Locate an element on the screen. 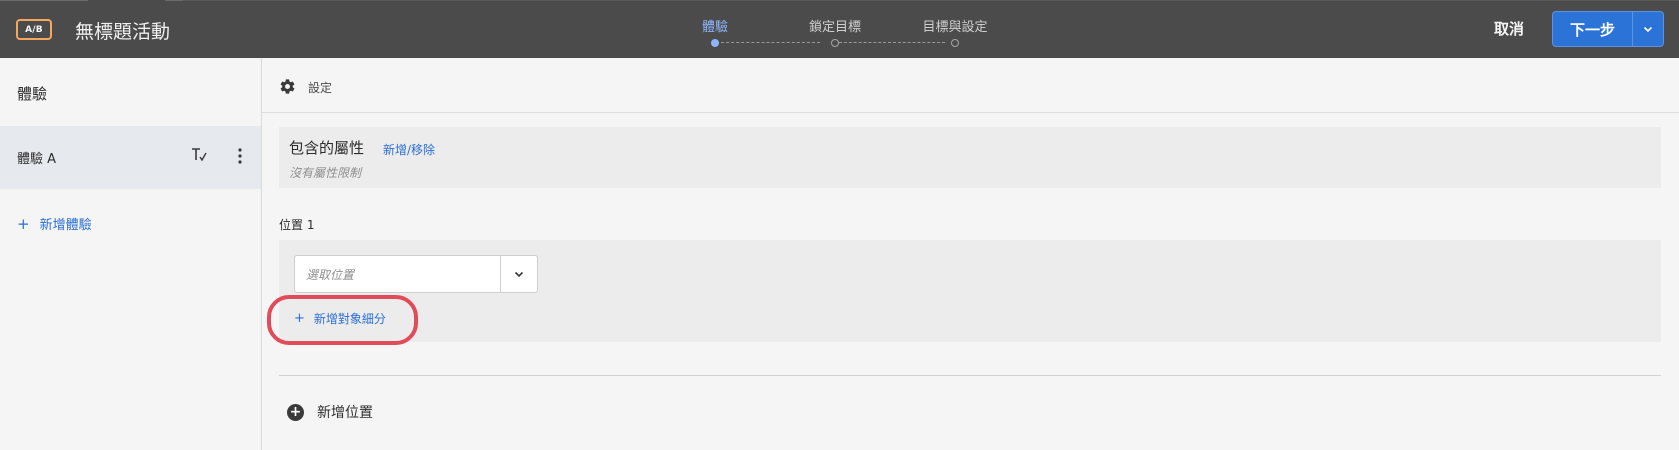 The height and width of the screenshot is (450, 1679). top-bar: A/B 無標題活動 體驗 鎖定目標 目標與設定 取消 下一步 is located at coordinates (839, 29).